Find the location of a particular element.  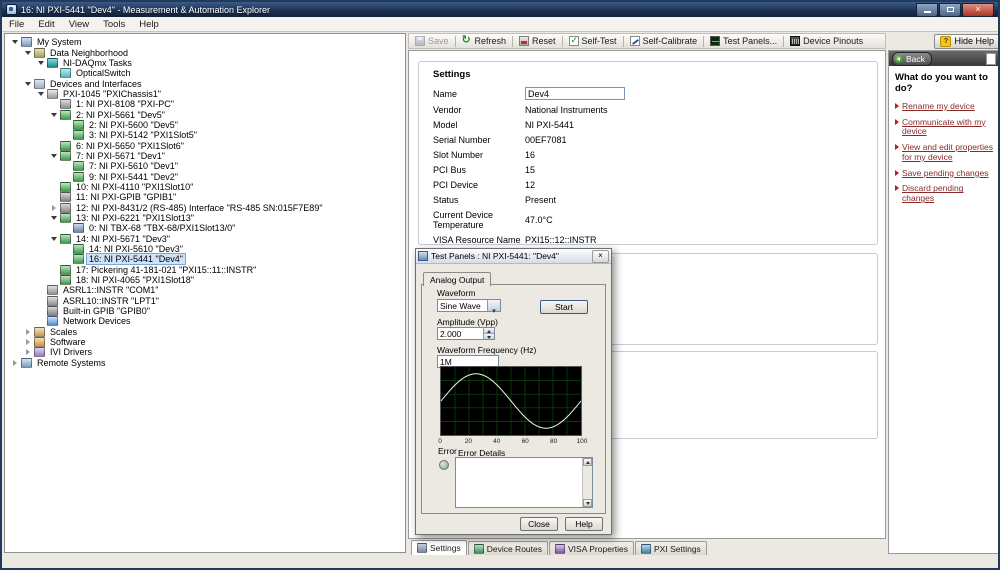

back-button: Back is located at coordinates (912, 58).